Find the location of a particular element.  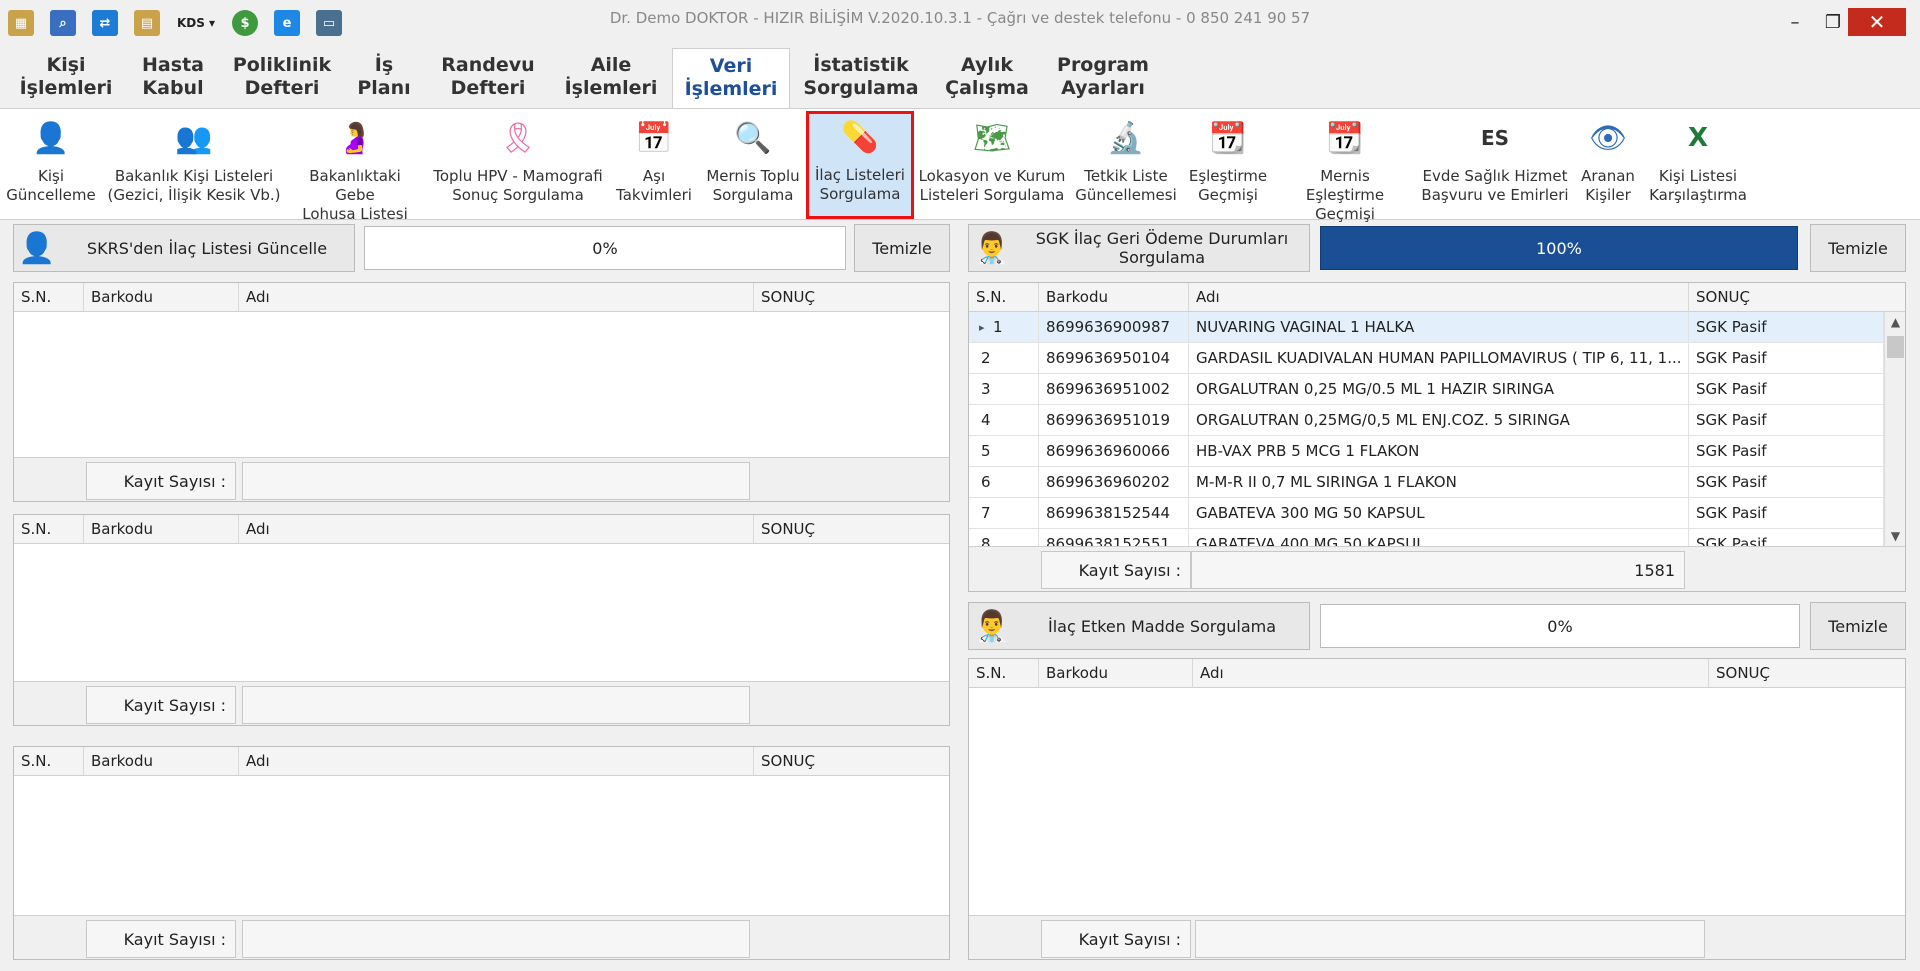

restore-button: ❐ is located at coordinates (1833, 22).